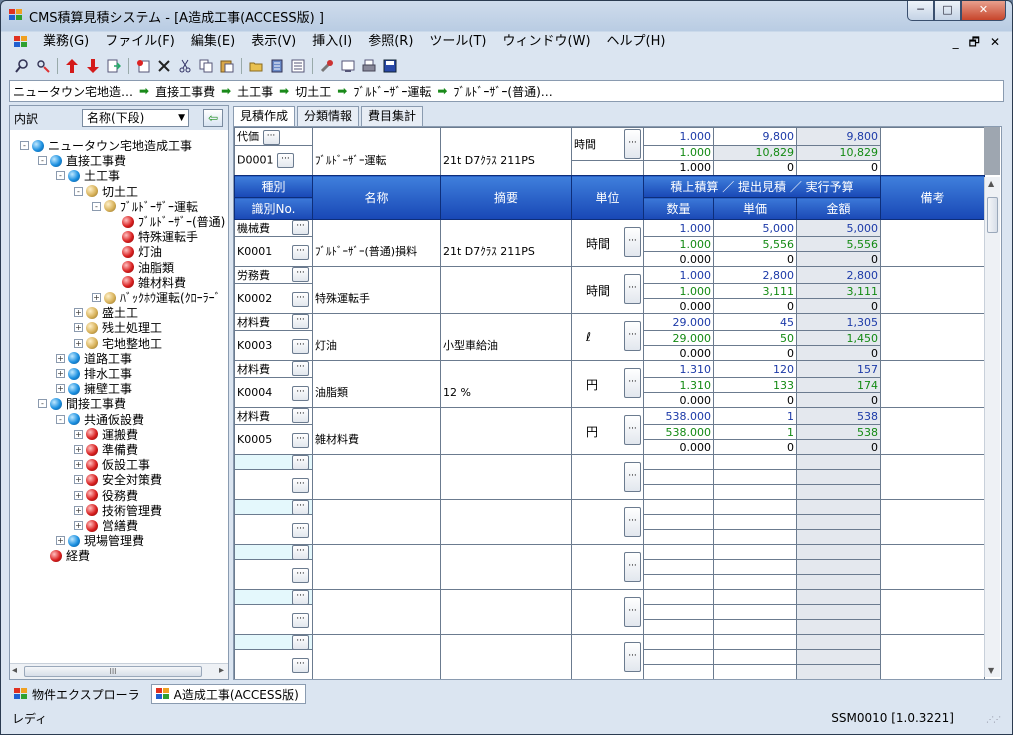  Describe the element at coordinates (221, 670) in the screenshot. I see `scroll-right-icon: ▸` at that location.